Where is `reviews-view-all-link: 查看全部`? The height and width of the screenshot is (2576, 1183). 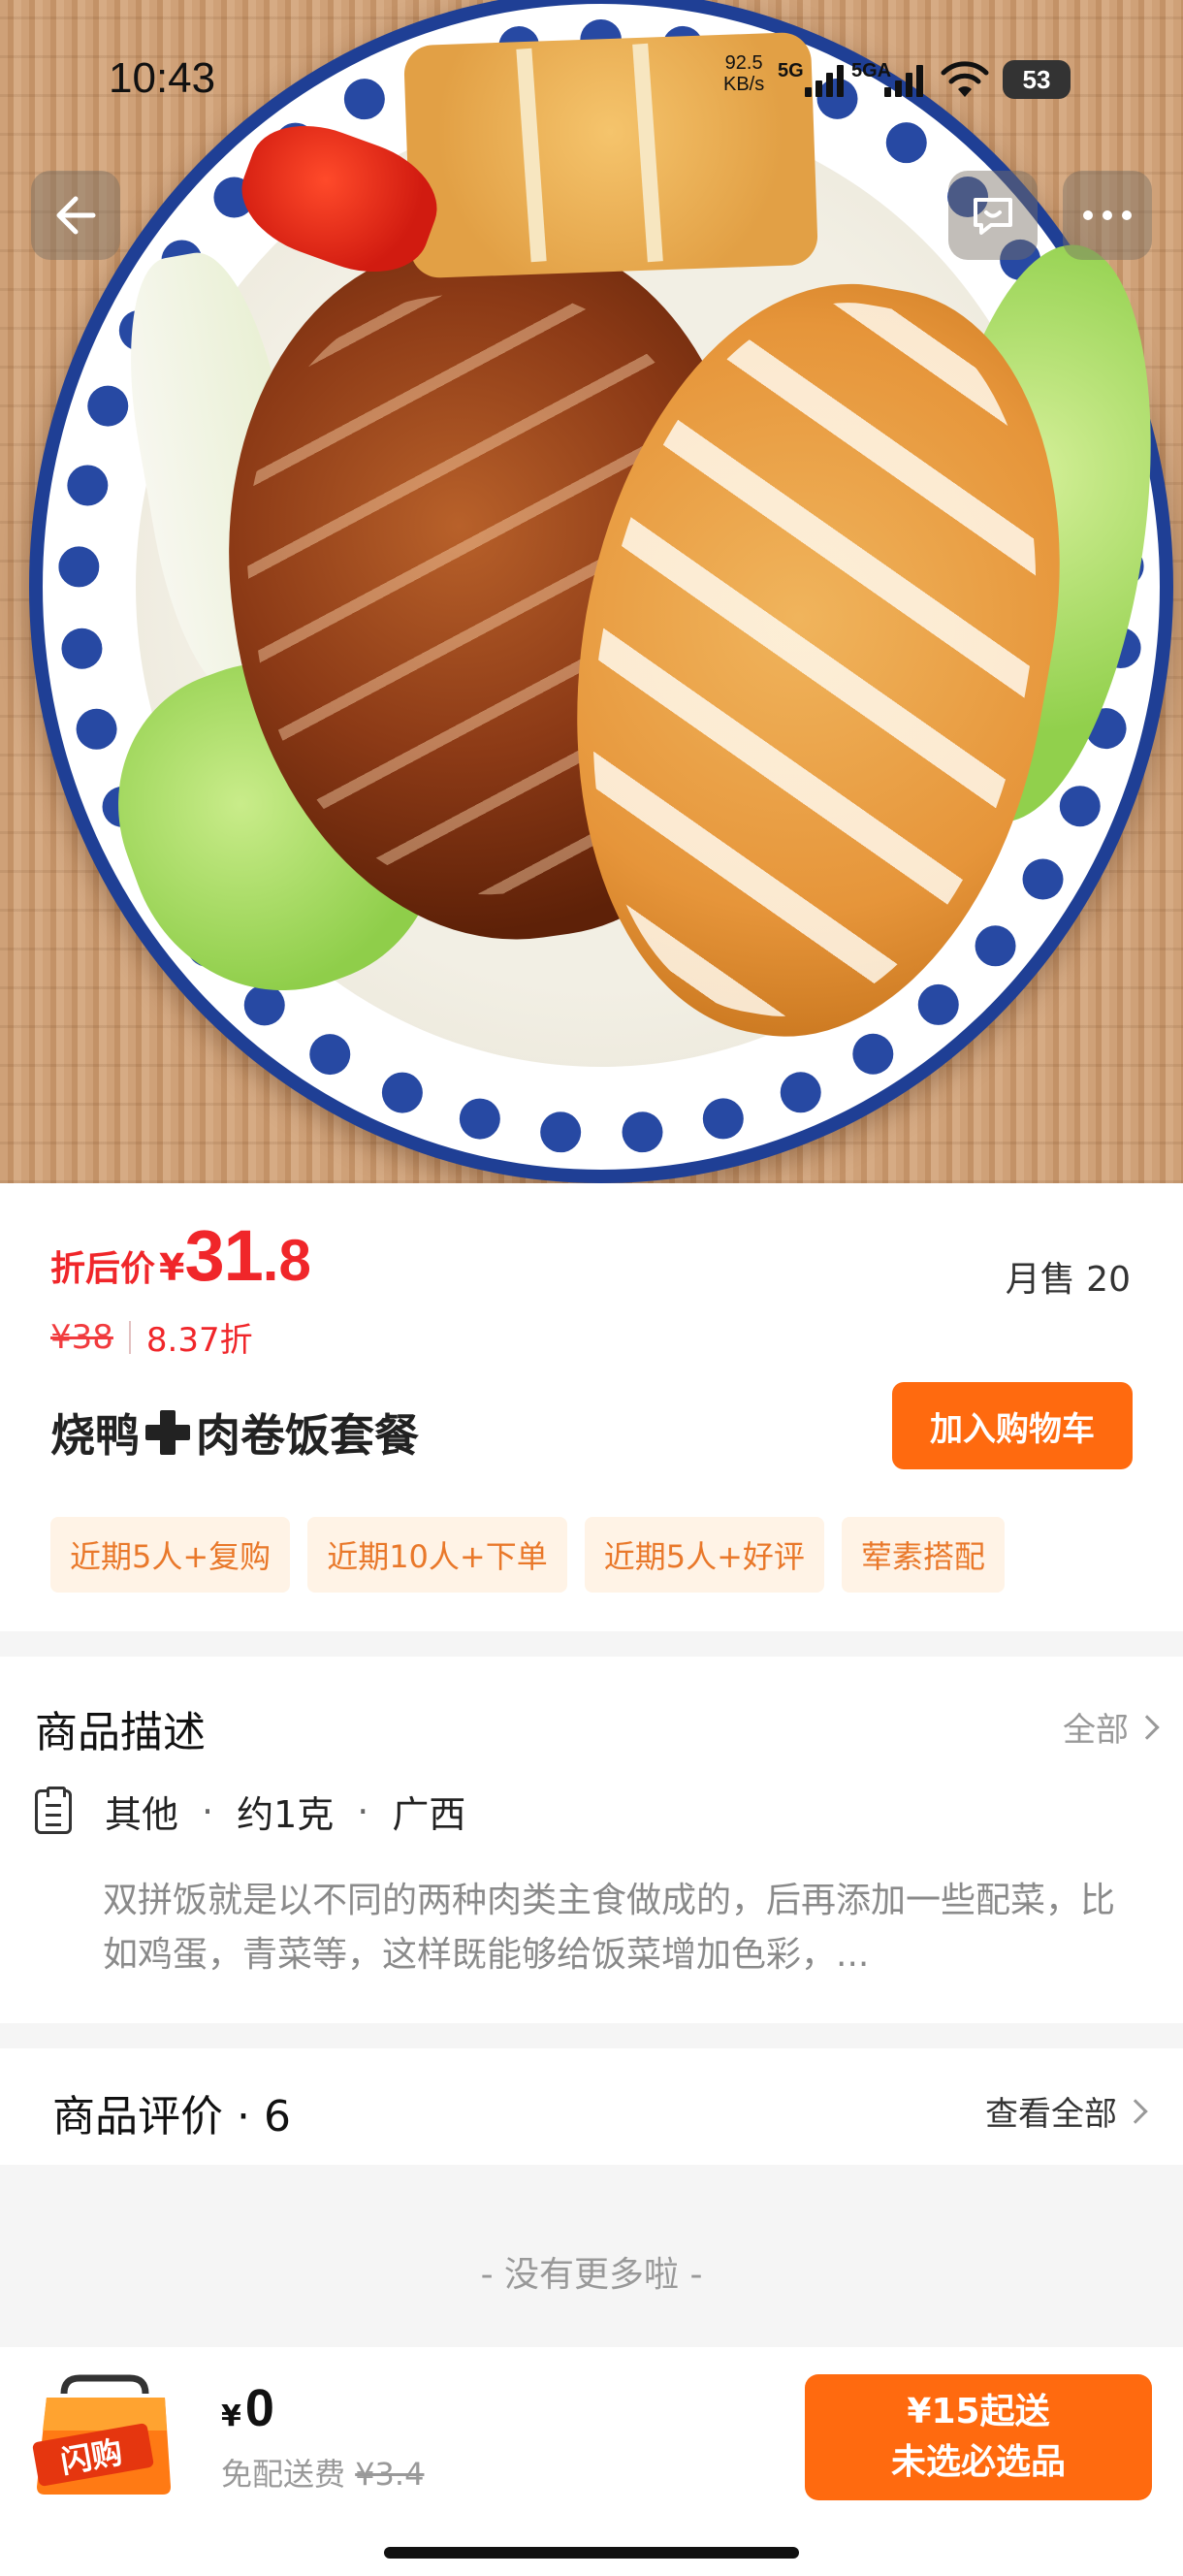
reviews-view-all-link: 查看全部 is located at coordinates (1066, 2111).